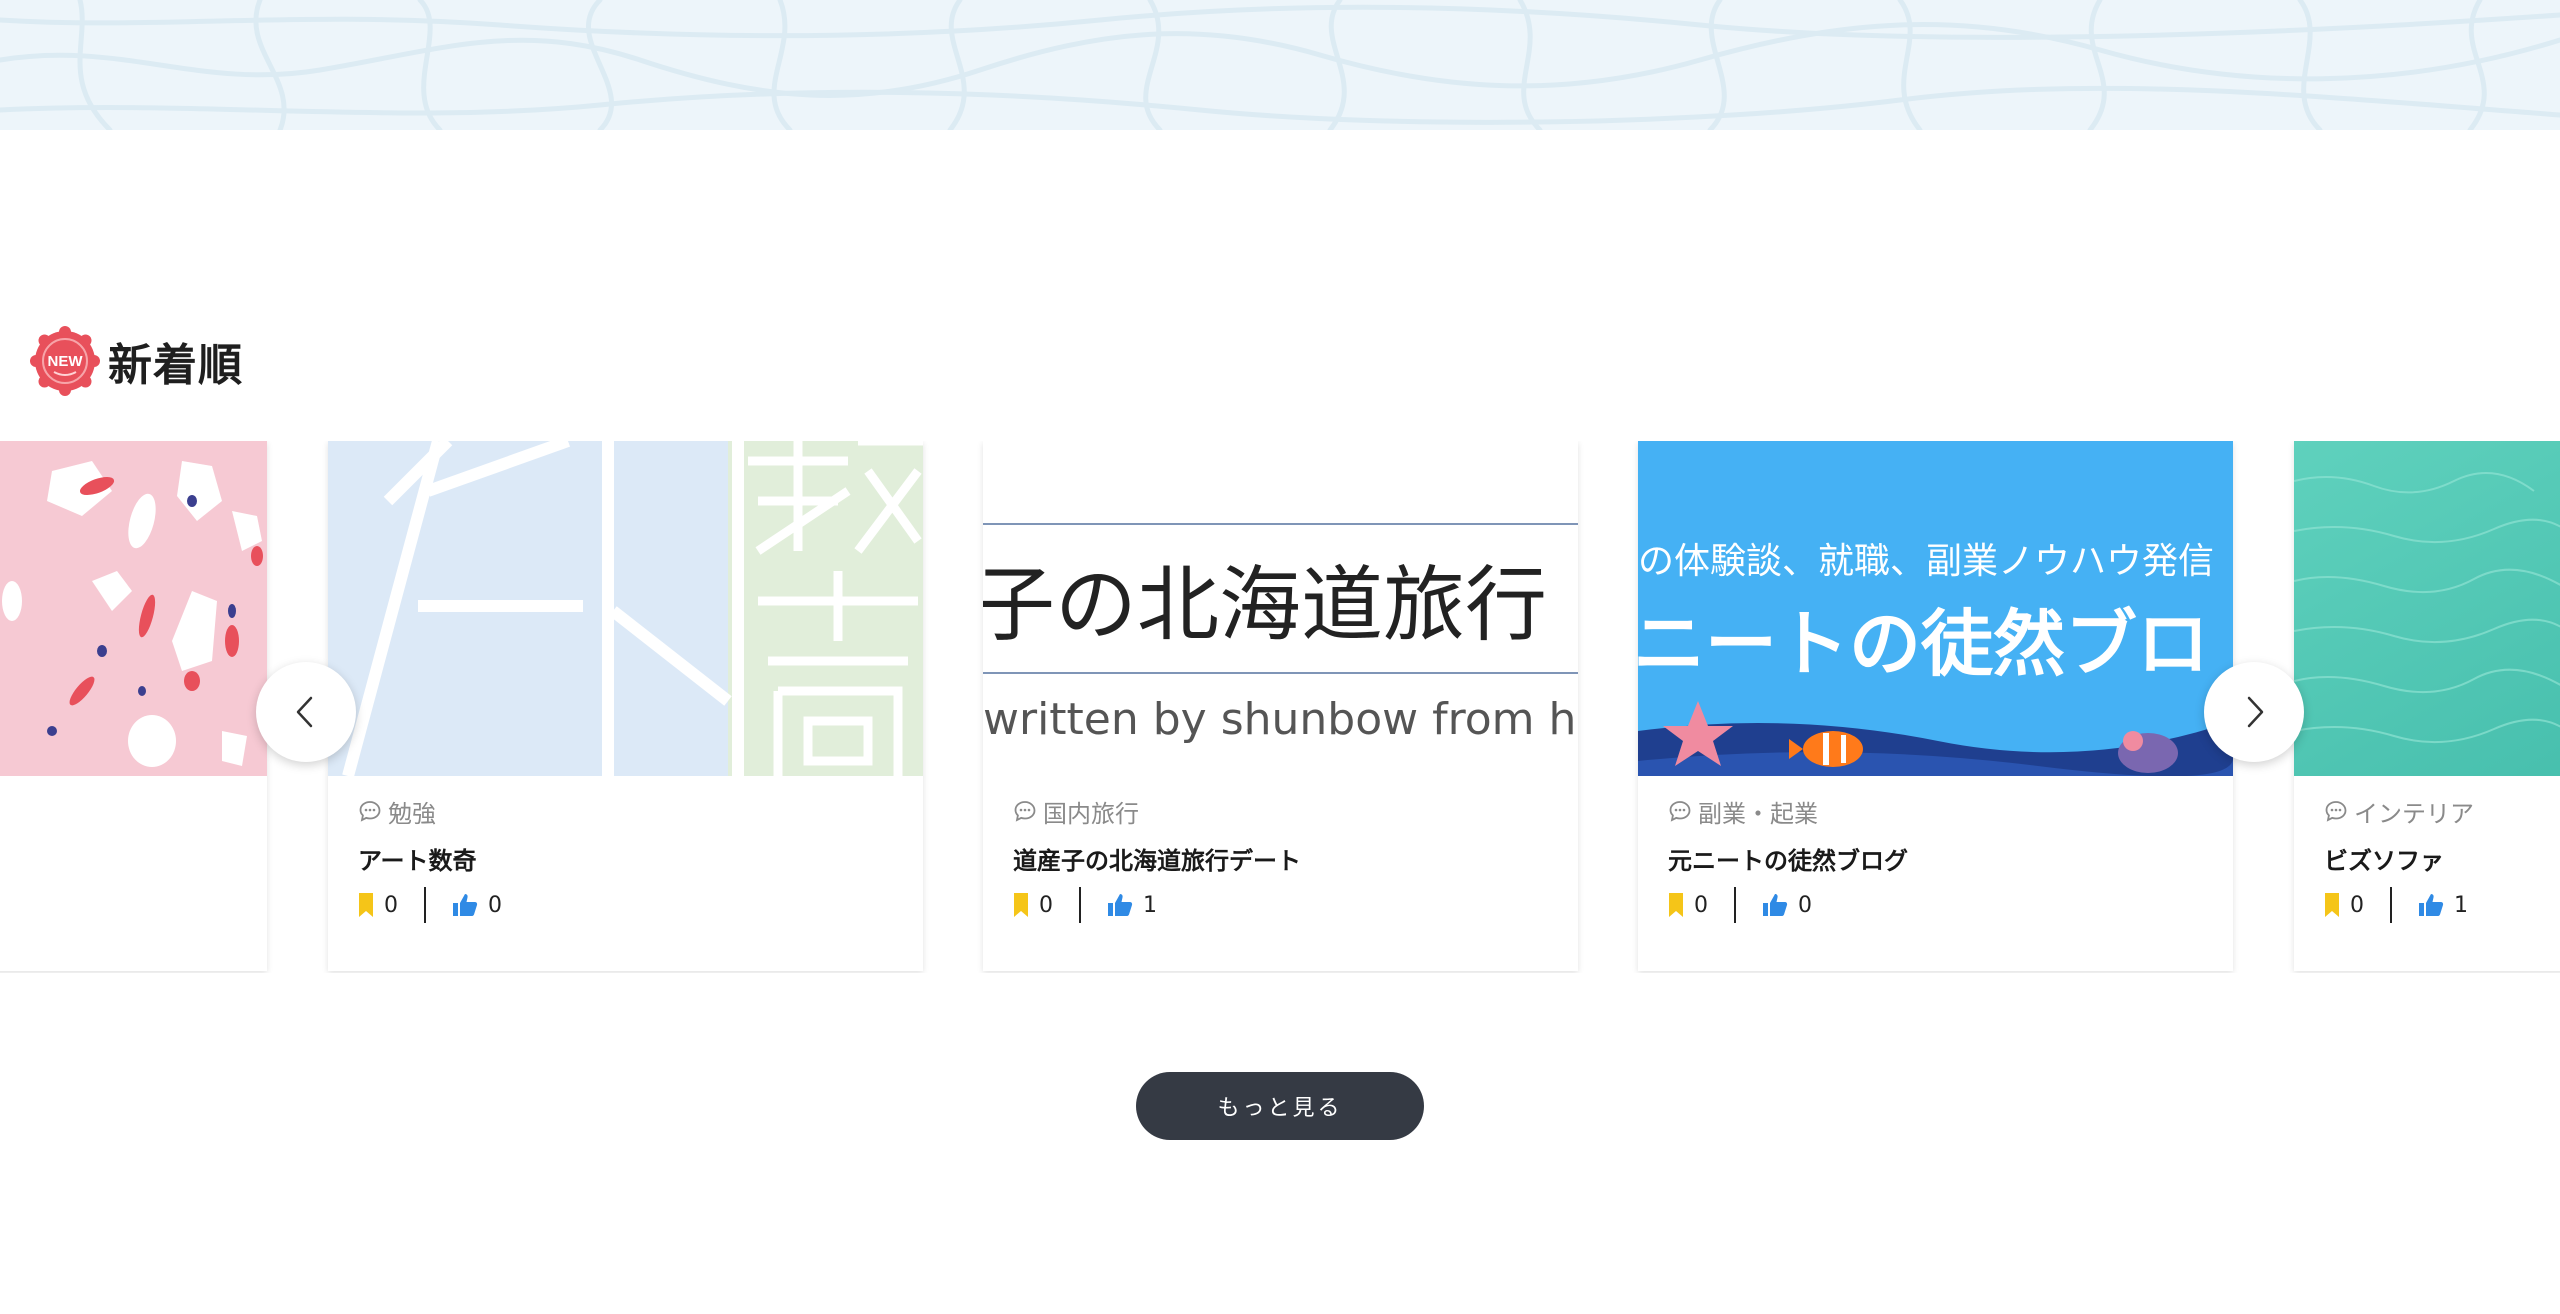  I want to click on map-pattern, so click(1280, 65).